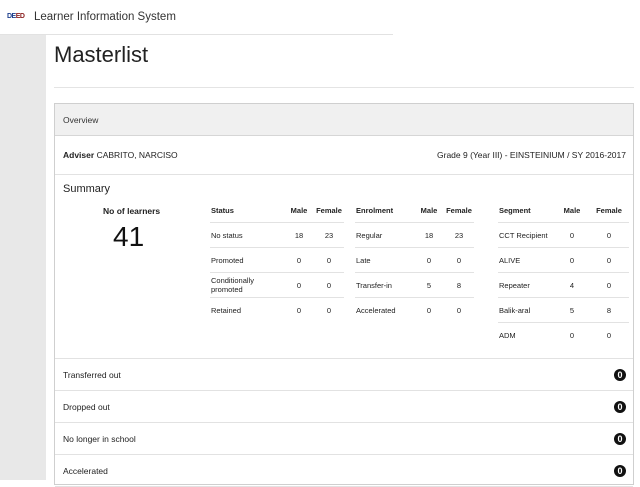  What do you see at coordinates (99, 438) in the screenshot?
I see `row-label: No longer in school` at bounding box center [99, 438].